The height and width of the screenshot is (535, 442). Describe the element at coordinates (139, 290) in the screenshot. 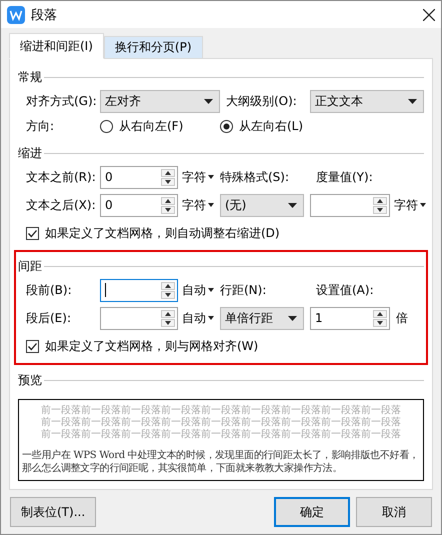

I see `spacing-before-field` at that location.